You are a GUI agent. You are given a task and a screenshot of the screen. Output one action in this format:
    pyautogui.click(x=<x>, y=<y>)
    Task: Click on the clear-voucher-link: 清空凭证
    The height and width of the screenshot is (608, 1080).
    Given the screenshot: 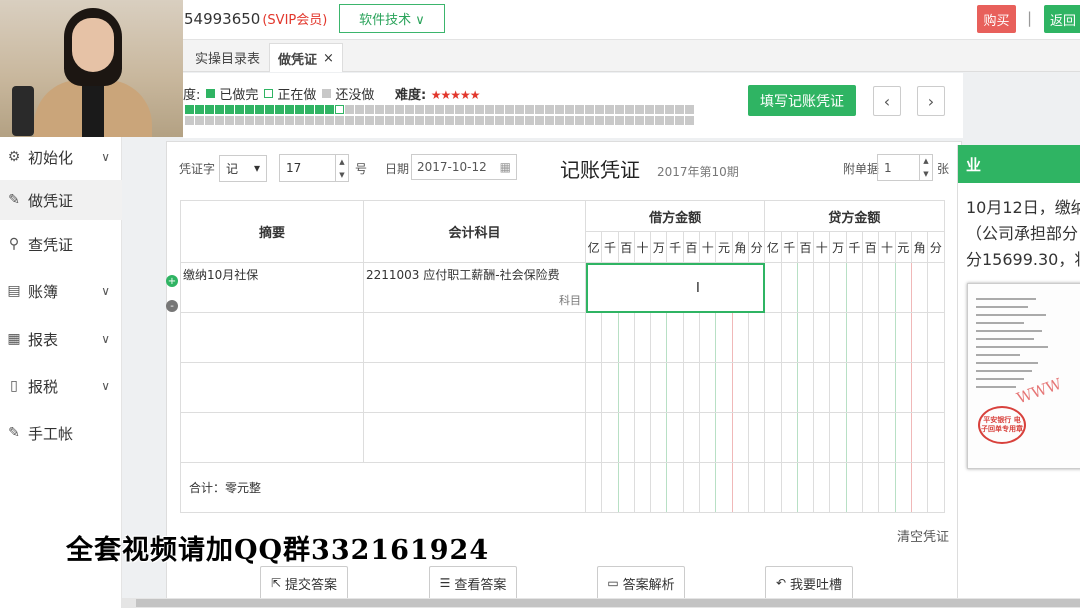 What is the action you would take?
    pyautogui.click(x=923, y=535)
    